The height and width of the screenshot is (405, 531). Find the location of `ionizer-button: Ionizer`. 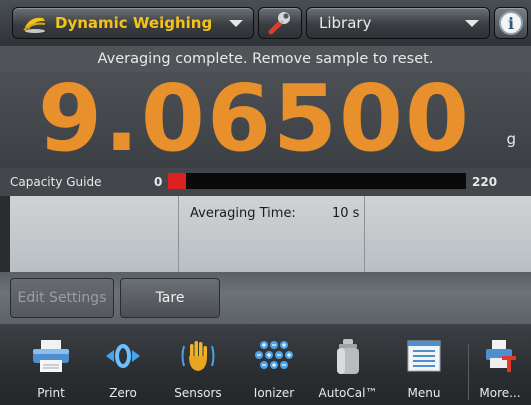

ionizer-button: Ionizer is located at coordinates (274, 364).